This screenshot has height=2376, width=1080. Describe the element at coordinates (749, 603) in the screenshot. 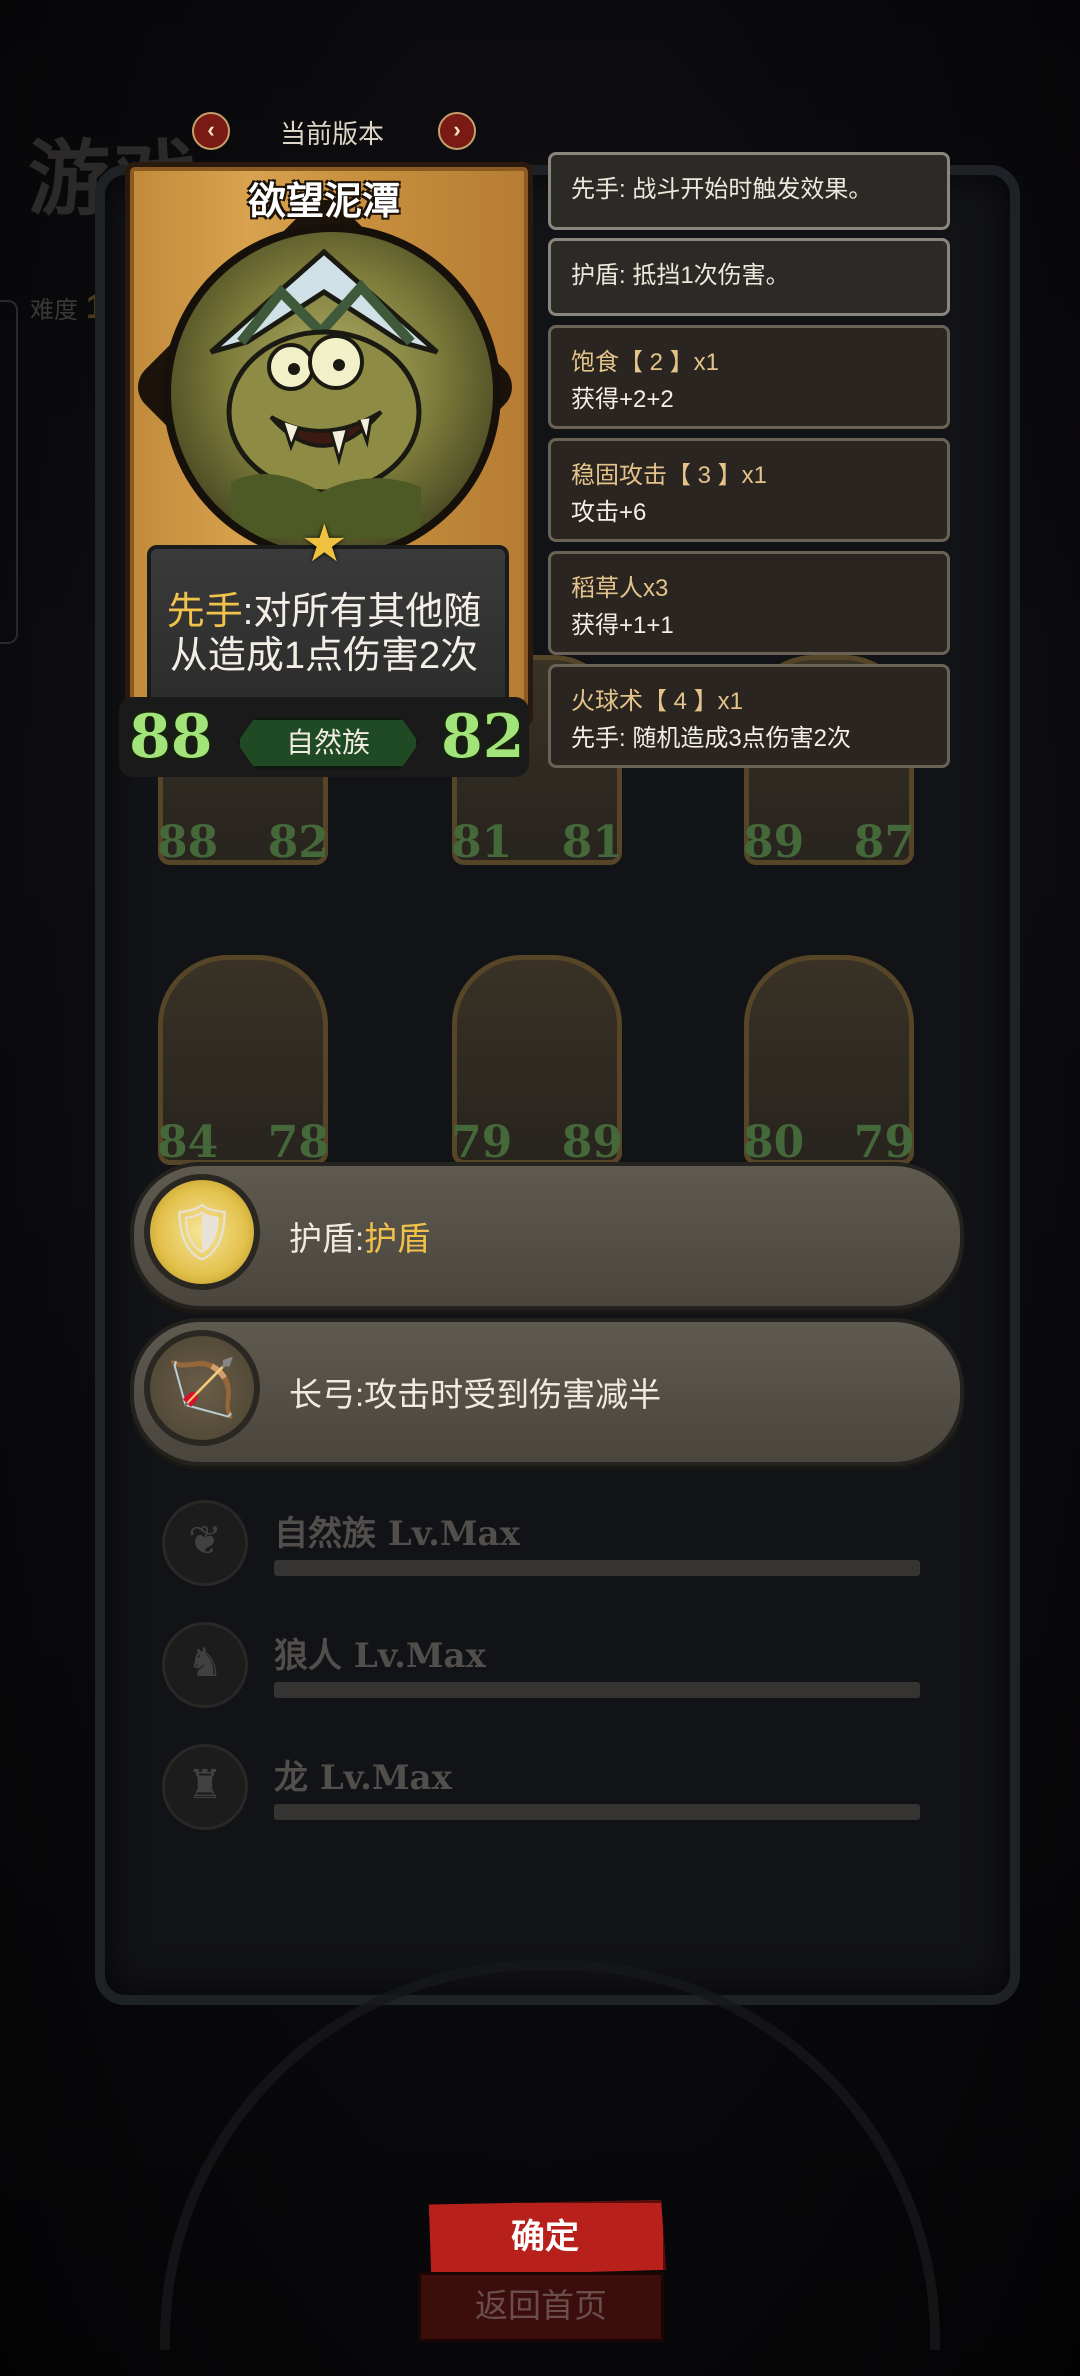

I see `item-tooltip: 稻草人x3 获得+1+1` at that location.